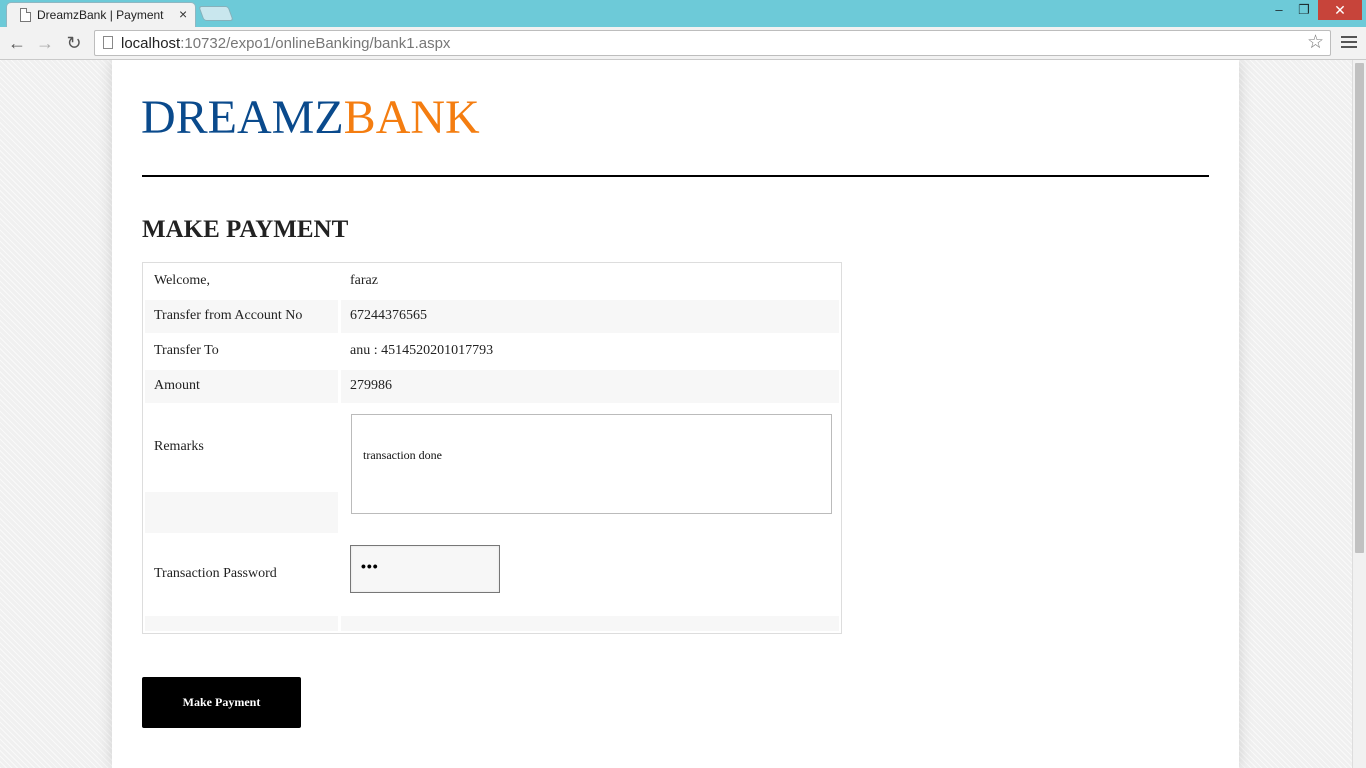 This screenshot has height=768, width=1366. Describe the element at coordinates (1359, 308) in the screenshot. I see `scrollbar-thumb` at that location.